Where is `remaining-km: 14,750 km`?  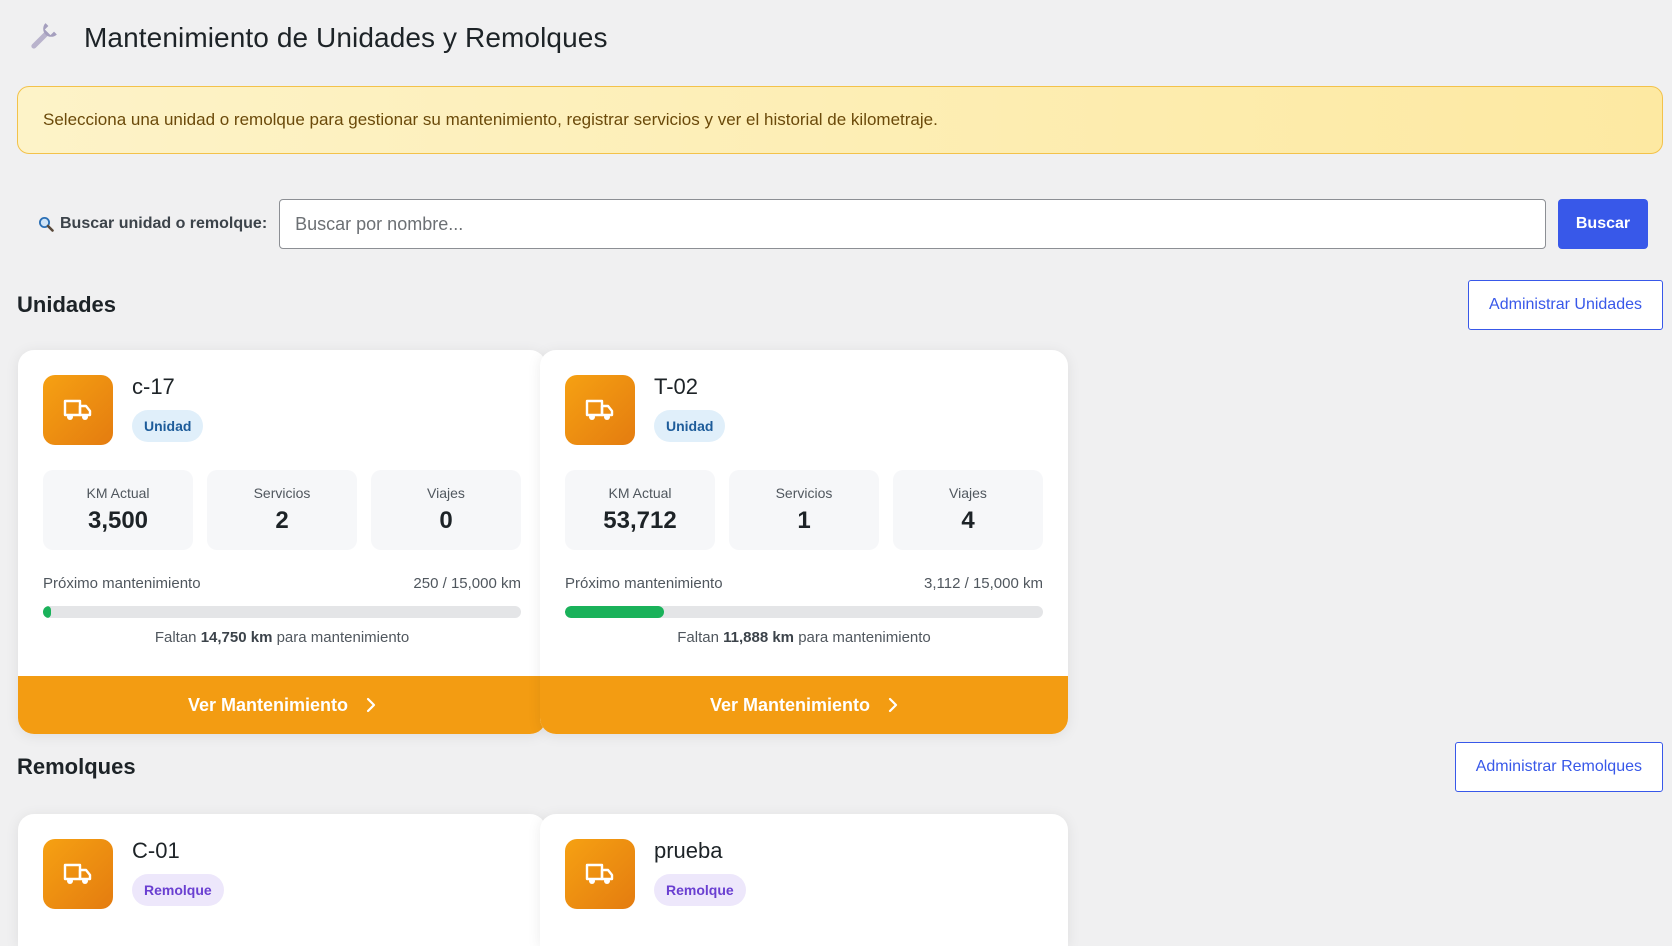
remaining-km: 14,750 km is located at coordinates (236, 637).